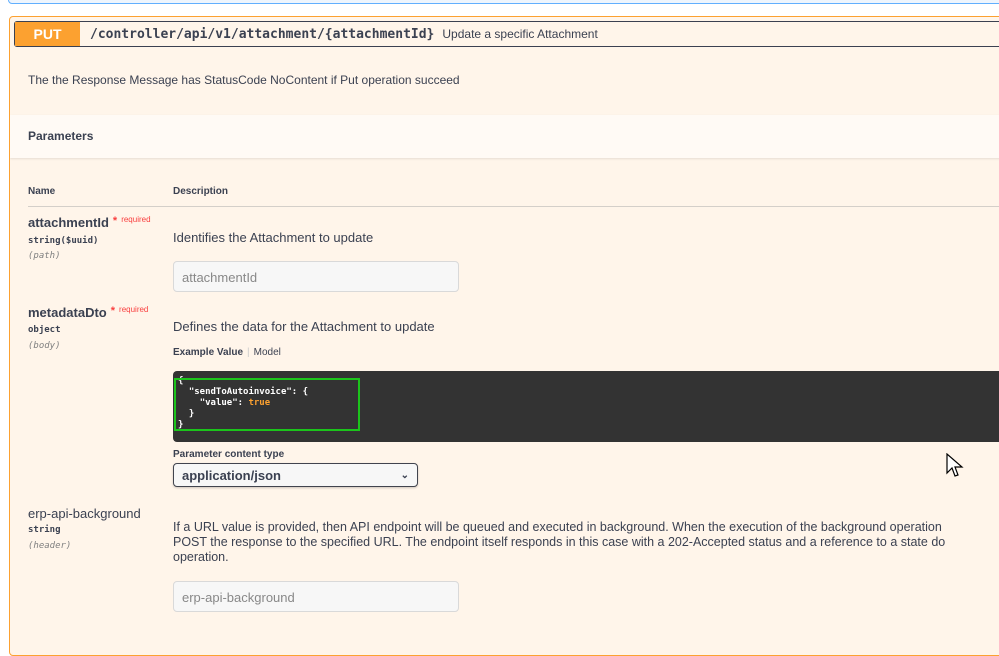  What do you see at coordinates (47, 34) in the screenshot?
I see `method-badge: PUT` at bounding box center [47, 34].